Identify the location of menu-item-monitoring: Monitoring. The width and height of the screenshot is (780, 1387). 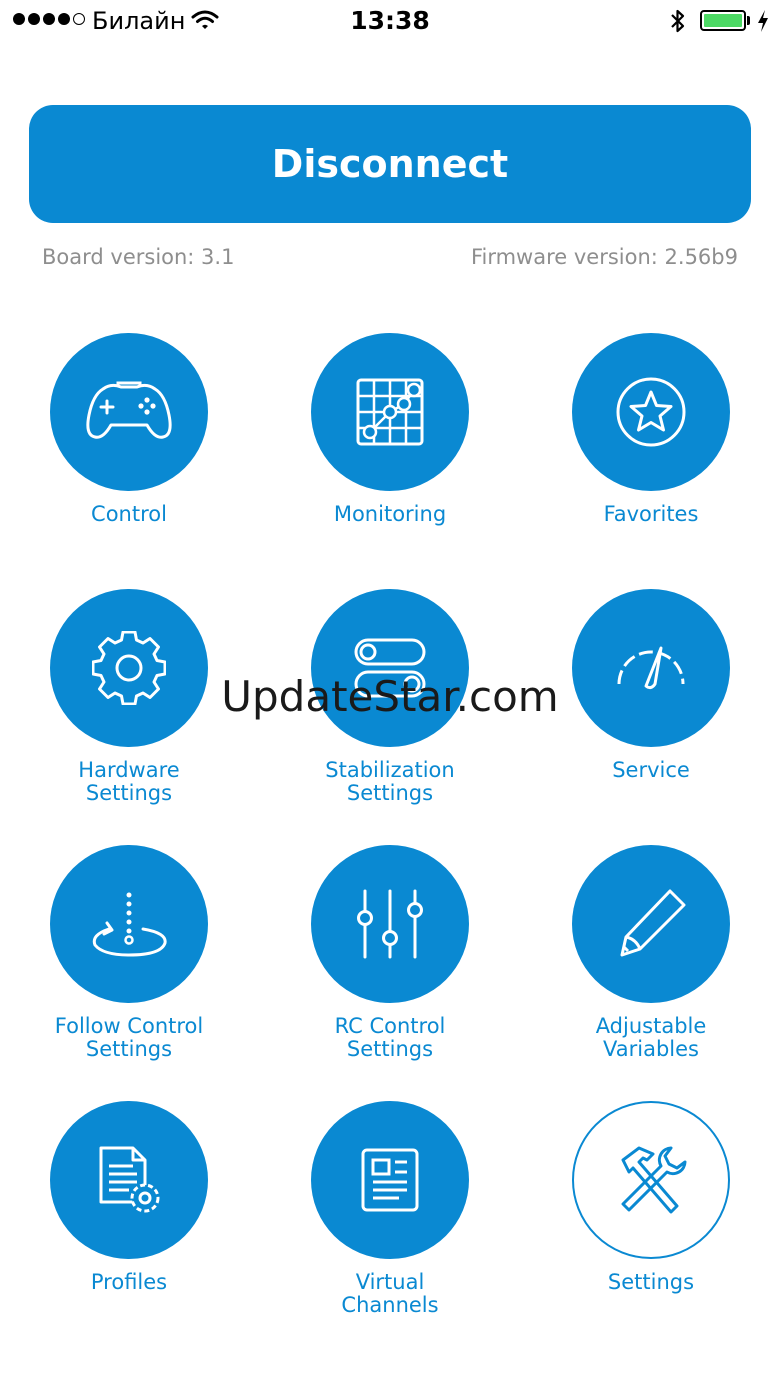
(390, 429).